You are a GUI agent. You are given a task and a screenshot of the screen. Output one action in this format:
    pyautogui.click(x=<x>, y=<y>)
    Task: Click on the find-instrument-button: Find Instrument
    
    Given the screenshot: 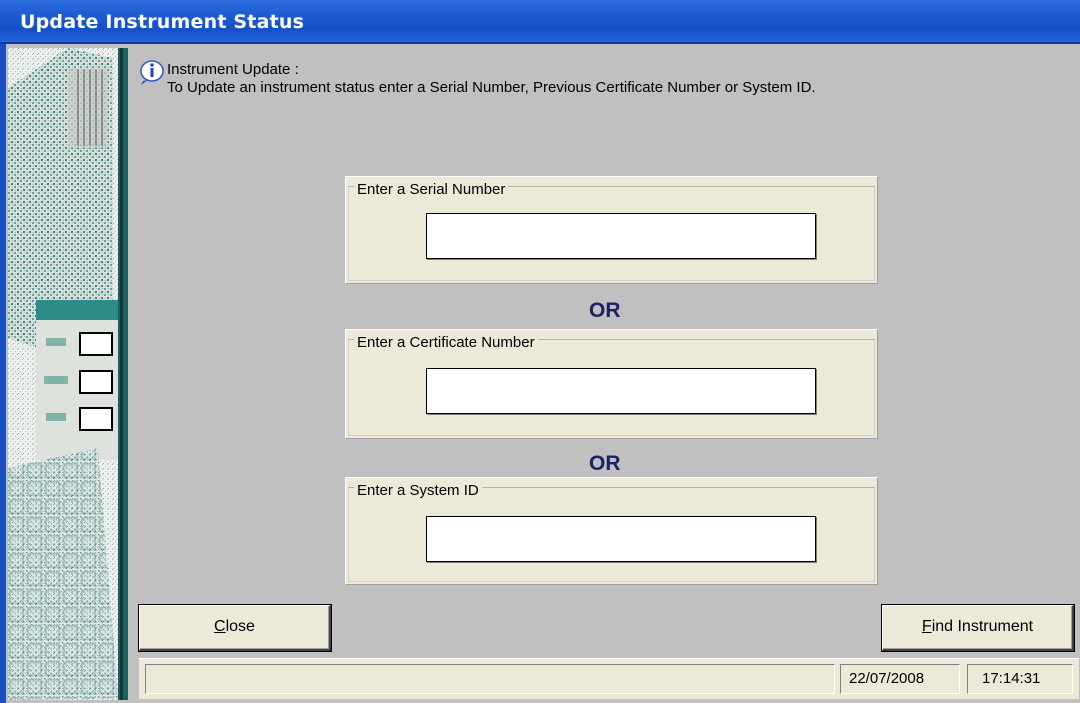 What is the action you would take?
    pyautogui.click(x=978, y=628)
    